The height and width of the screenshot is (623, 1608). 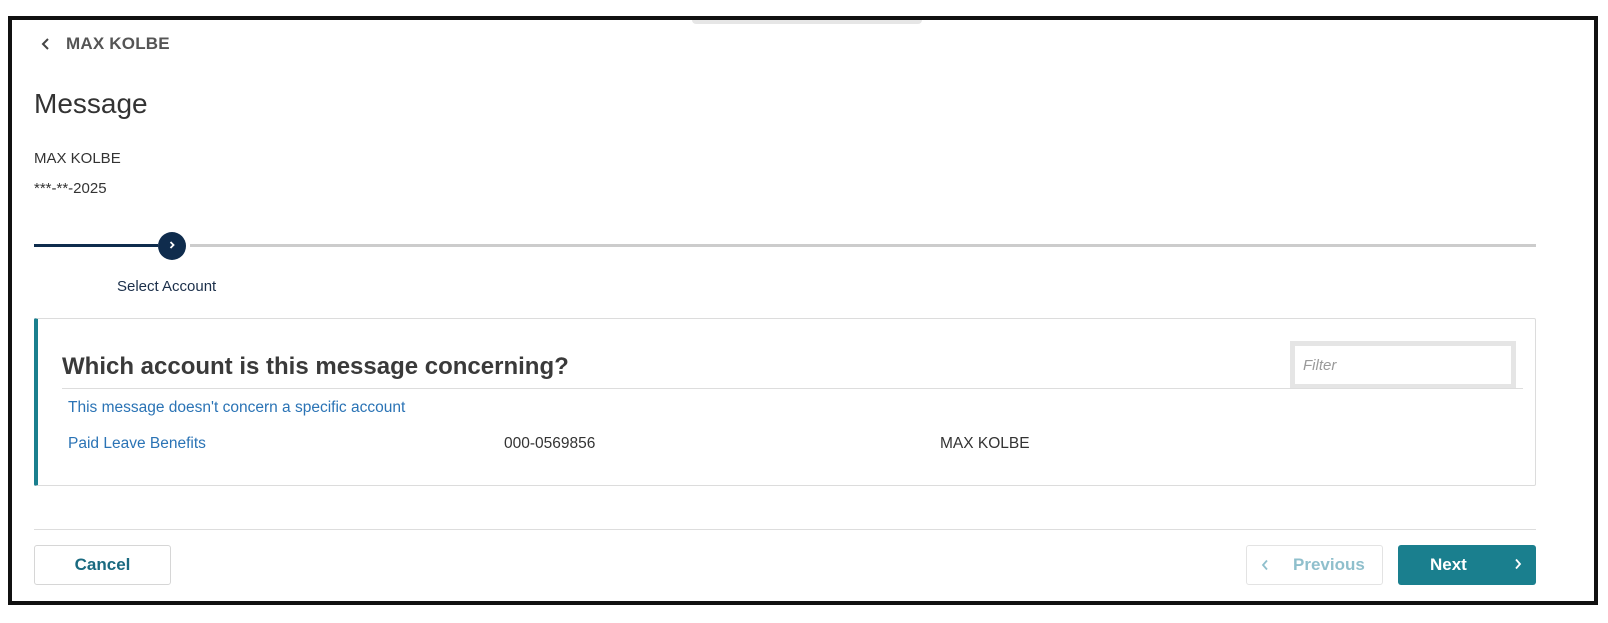 What do you see at coordinates (863, 245) in the screenshot?
I see `stepper-remaining-track` at bounding box center [863, 245].